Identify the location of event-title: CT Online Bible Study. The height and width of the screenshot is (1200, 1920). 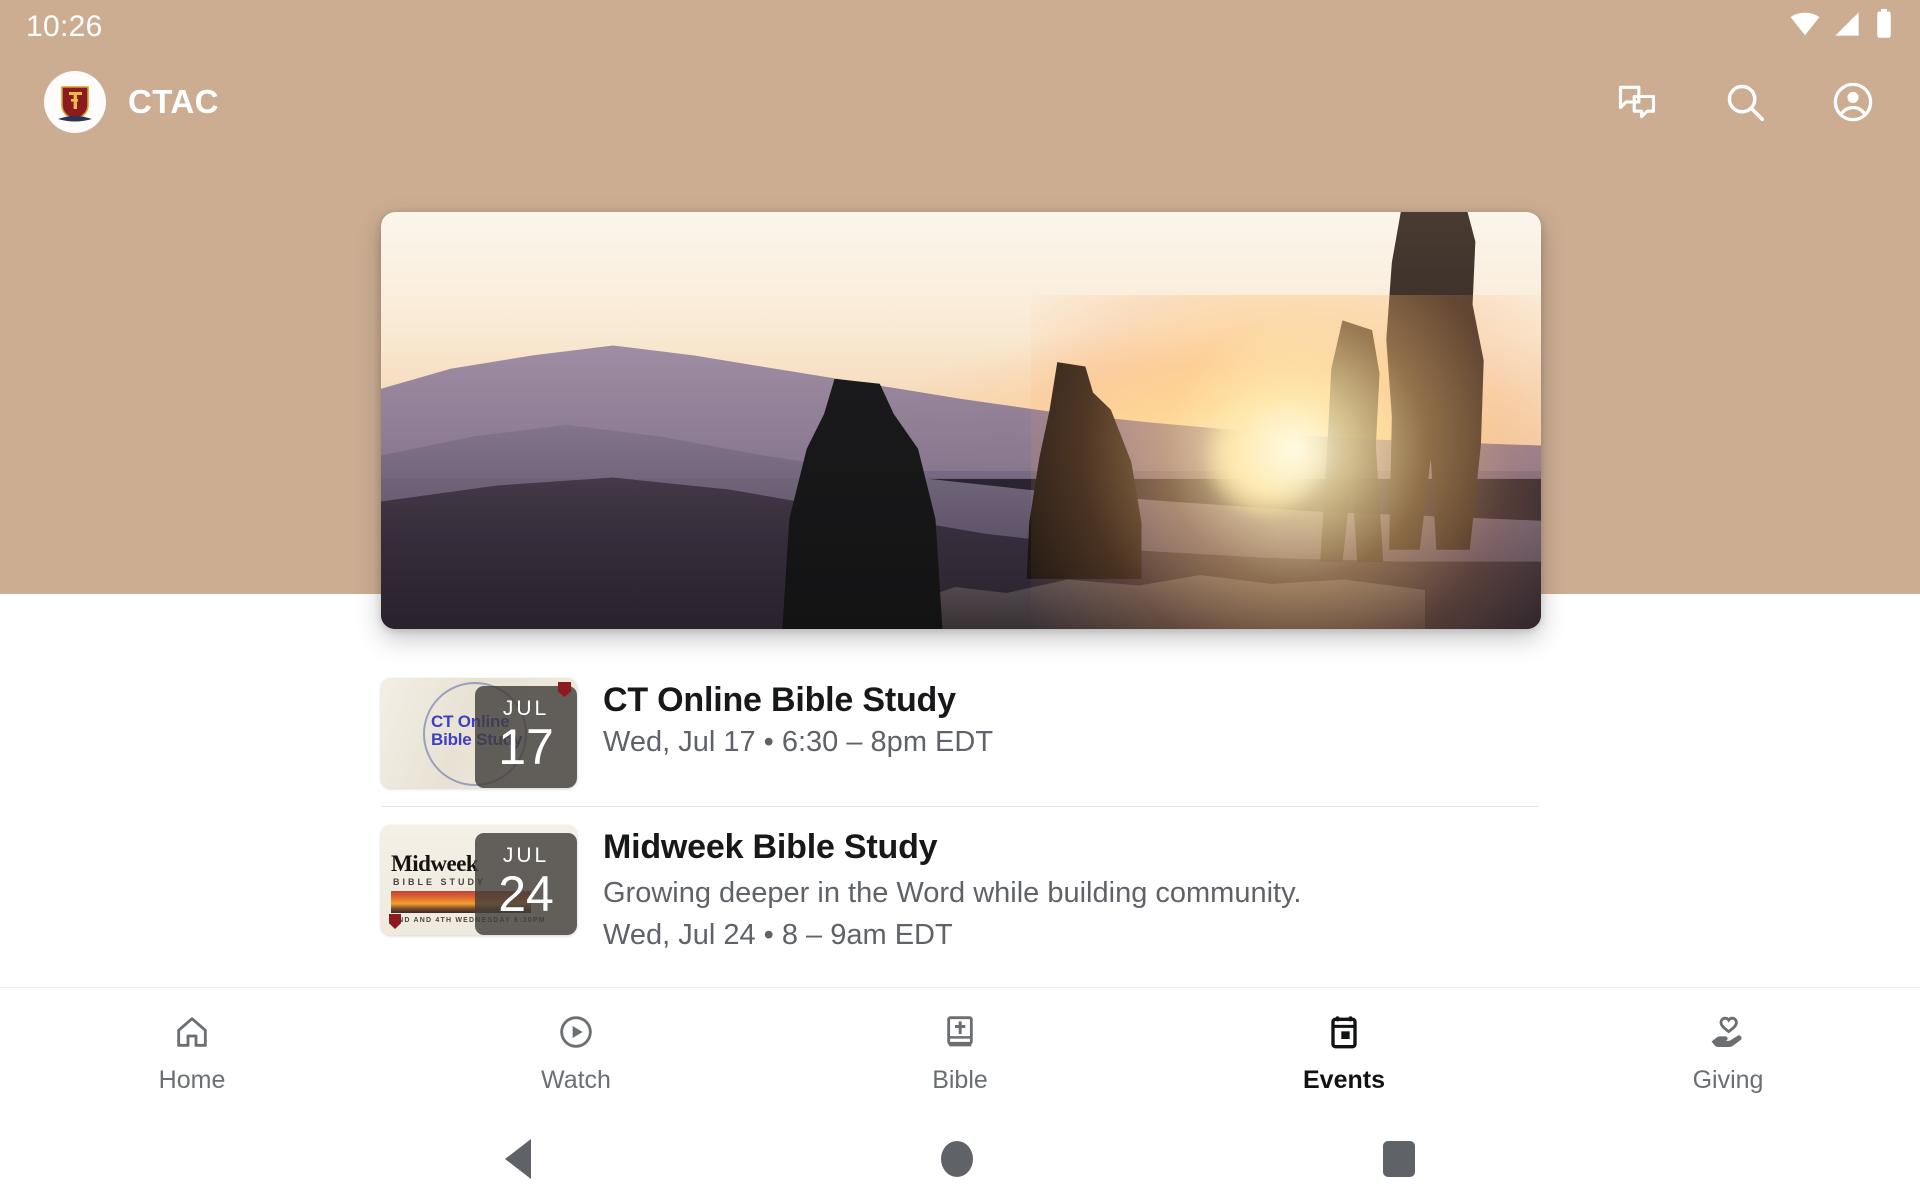
(779, 700).